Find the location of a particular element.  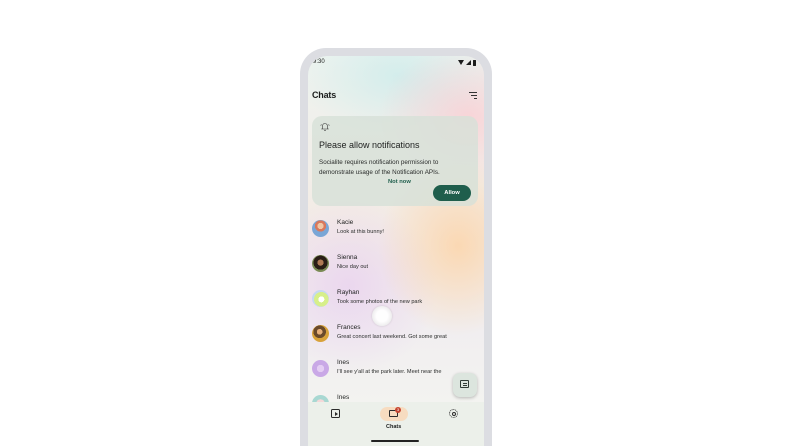

chat-name: Rayhan is located at coordinates (348, 292).